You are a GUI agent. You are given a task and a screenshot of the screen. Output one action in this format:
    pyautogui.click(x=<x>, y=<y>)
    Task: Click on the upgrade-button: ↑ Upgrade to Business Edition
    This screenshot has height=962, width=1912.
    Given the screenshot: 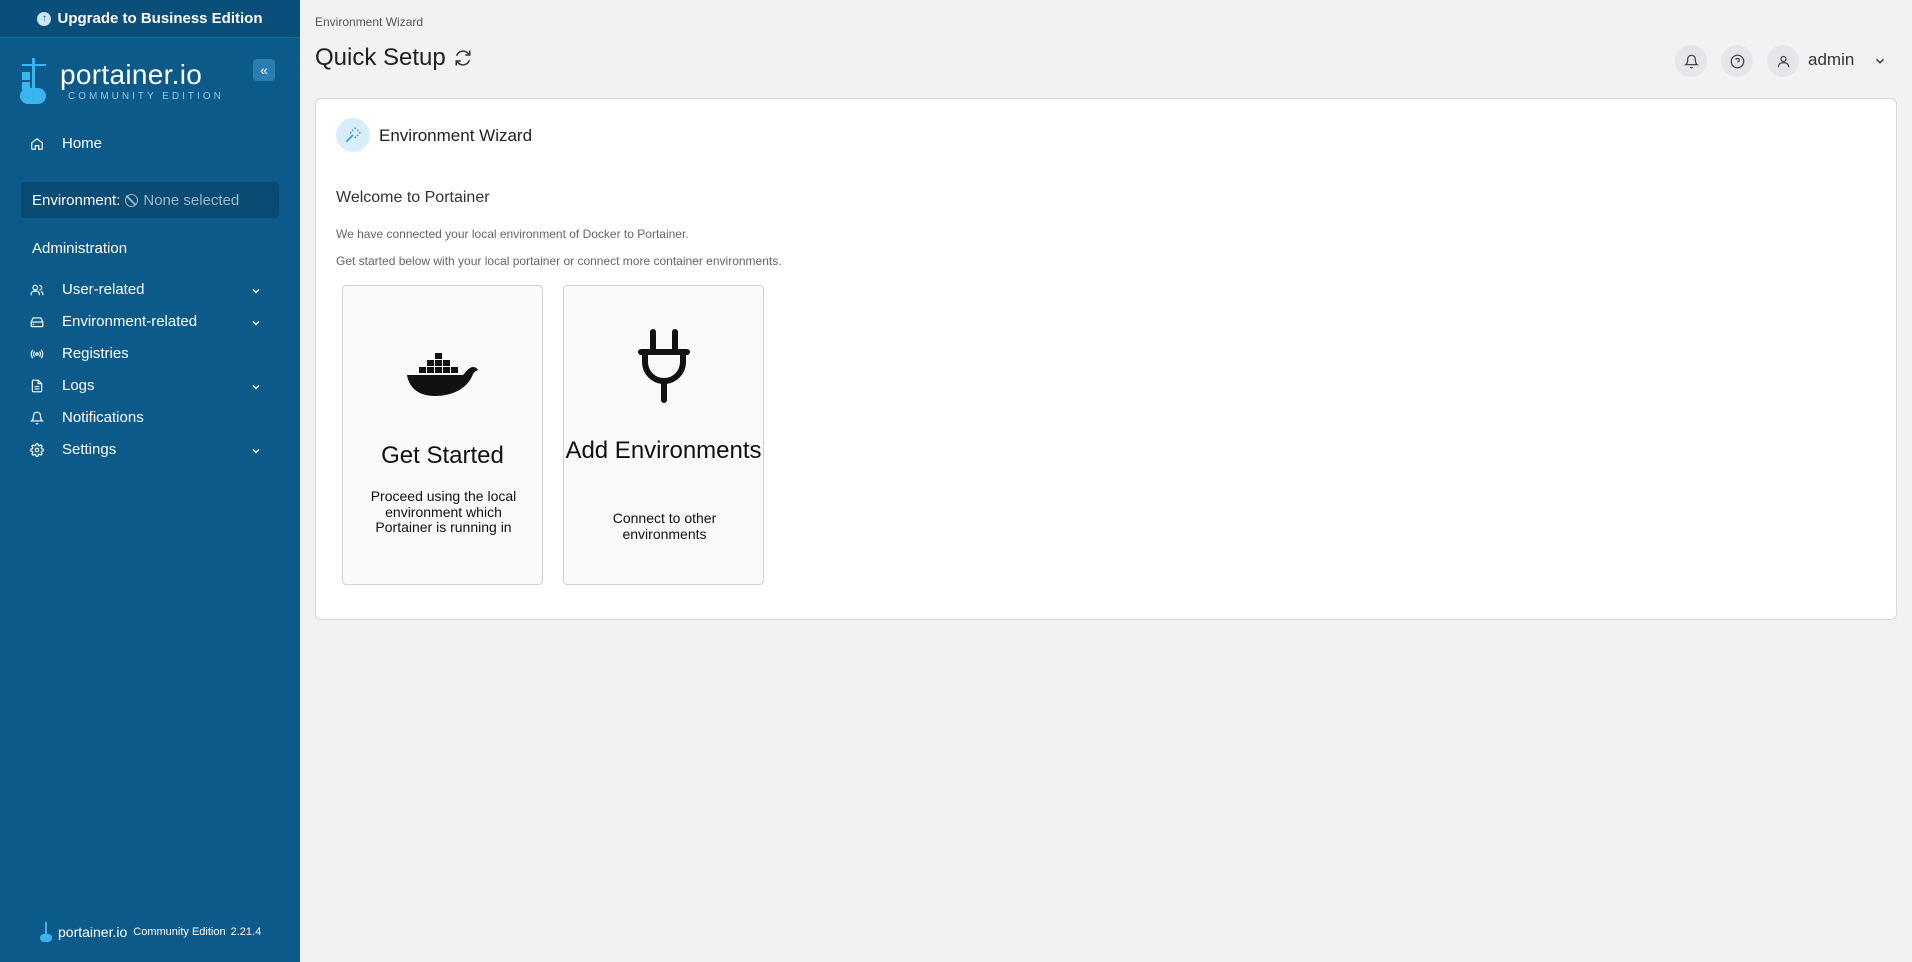 What is the action you would take?
    pyautogui.click(x=150, y=19)
    